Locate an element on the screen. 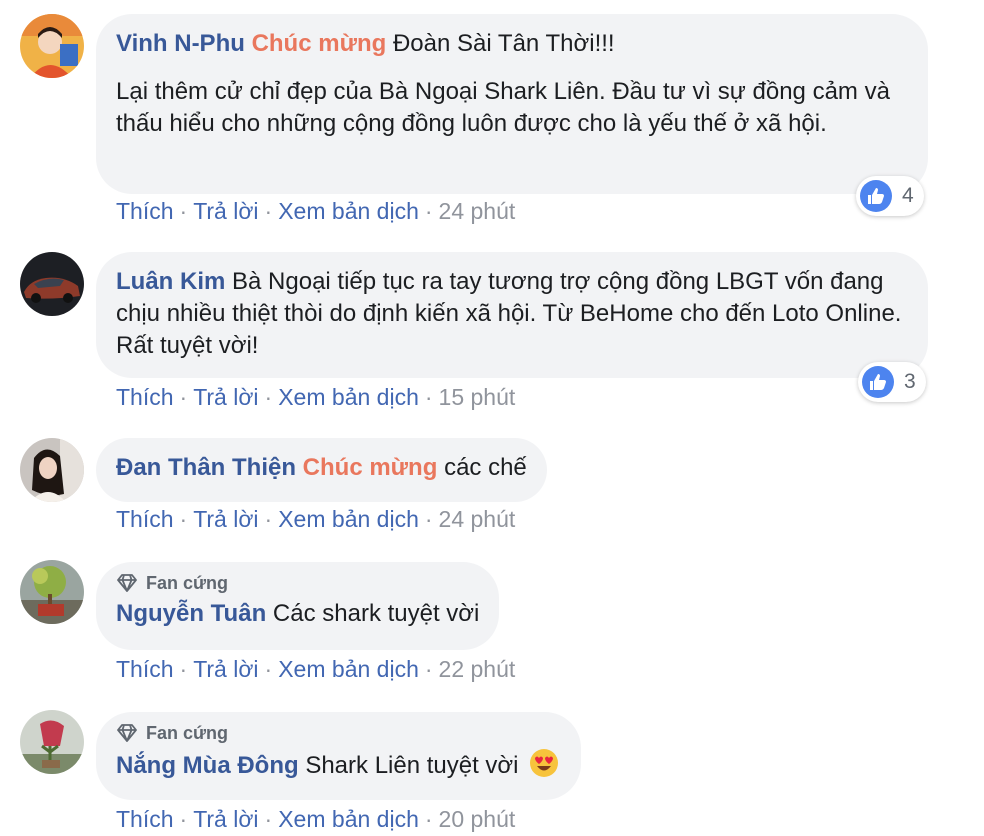 This screenshot has height=836, width=984. reaction-count: 4 is located at coordinates (890, 196).